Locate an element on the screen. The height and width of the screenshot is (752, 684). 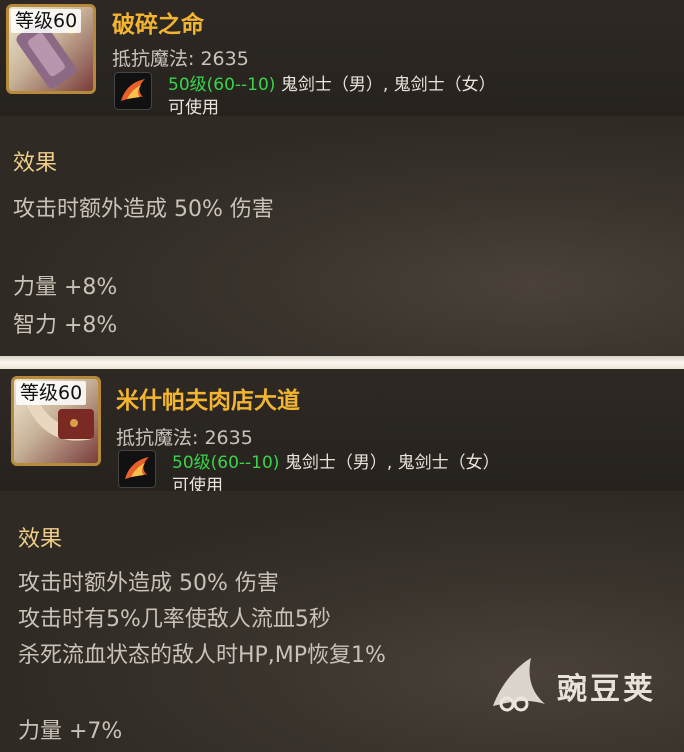
effect-line: 杀死流血状态的敌人时HP,MP恢复1% is located at coordinates (202, 655).